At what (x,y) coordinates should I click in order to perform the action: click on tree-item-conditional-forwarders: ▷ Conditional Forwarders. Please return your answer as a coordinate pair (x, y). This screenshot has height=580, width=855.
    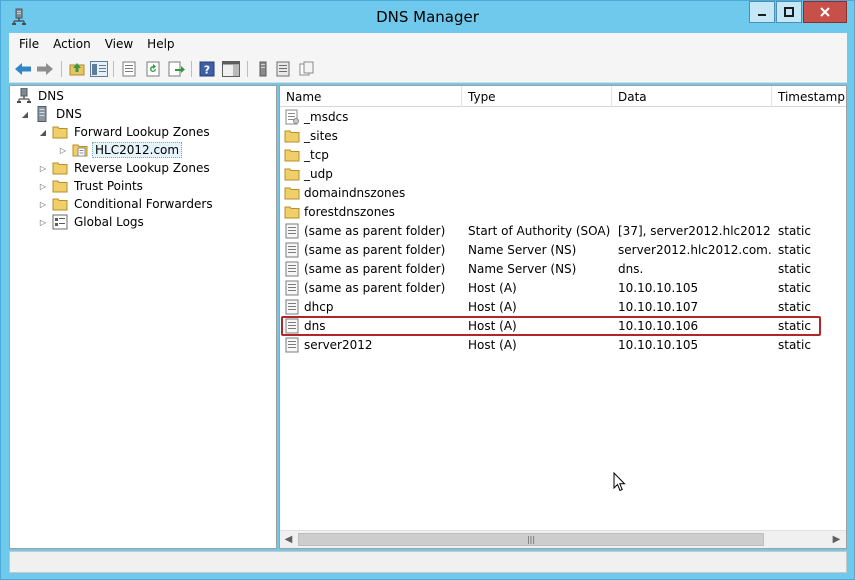
    Looking at the image, I should click on (126, 204).